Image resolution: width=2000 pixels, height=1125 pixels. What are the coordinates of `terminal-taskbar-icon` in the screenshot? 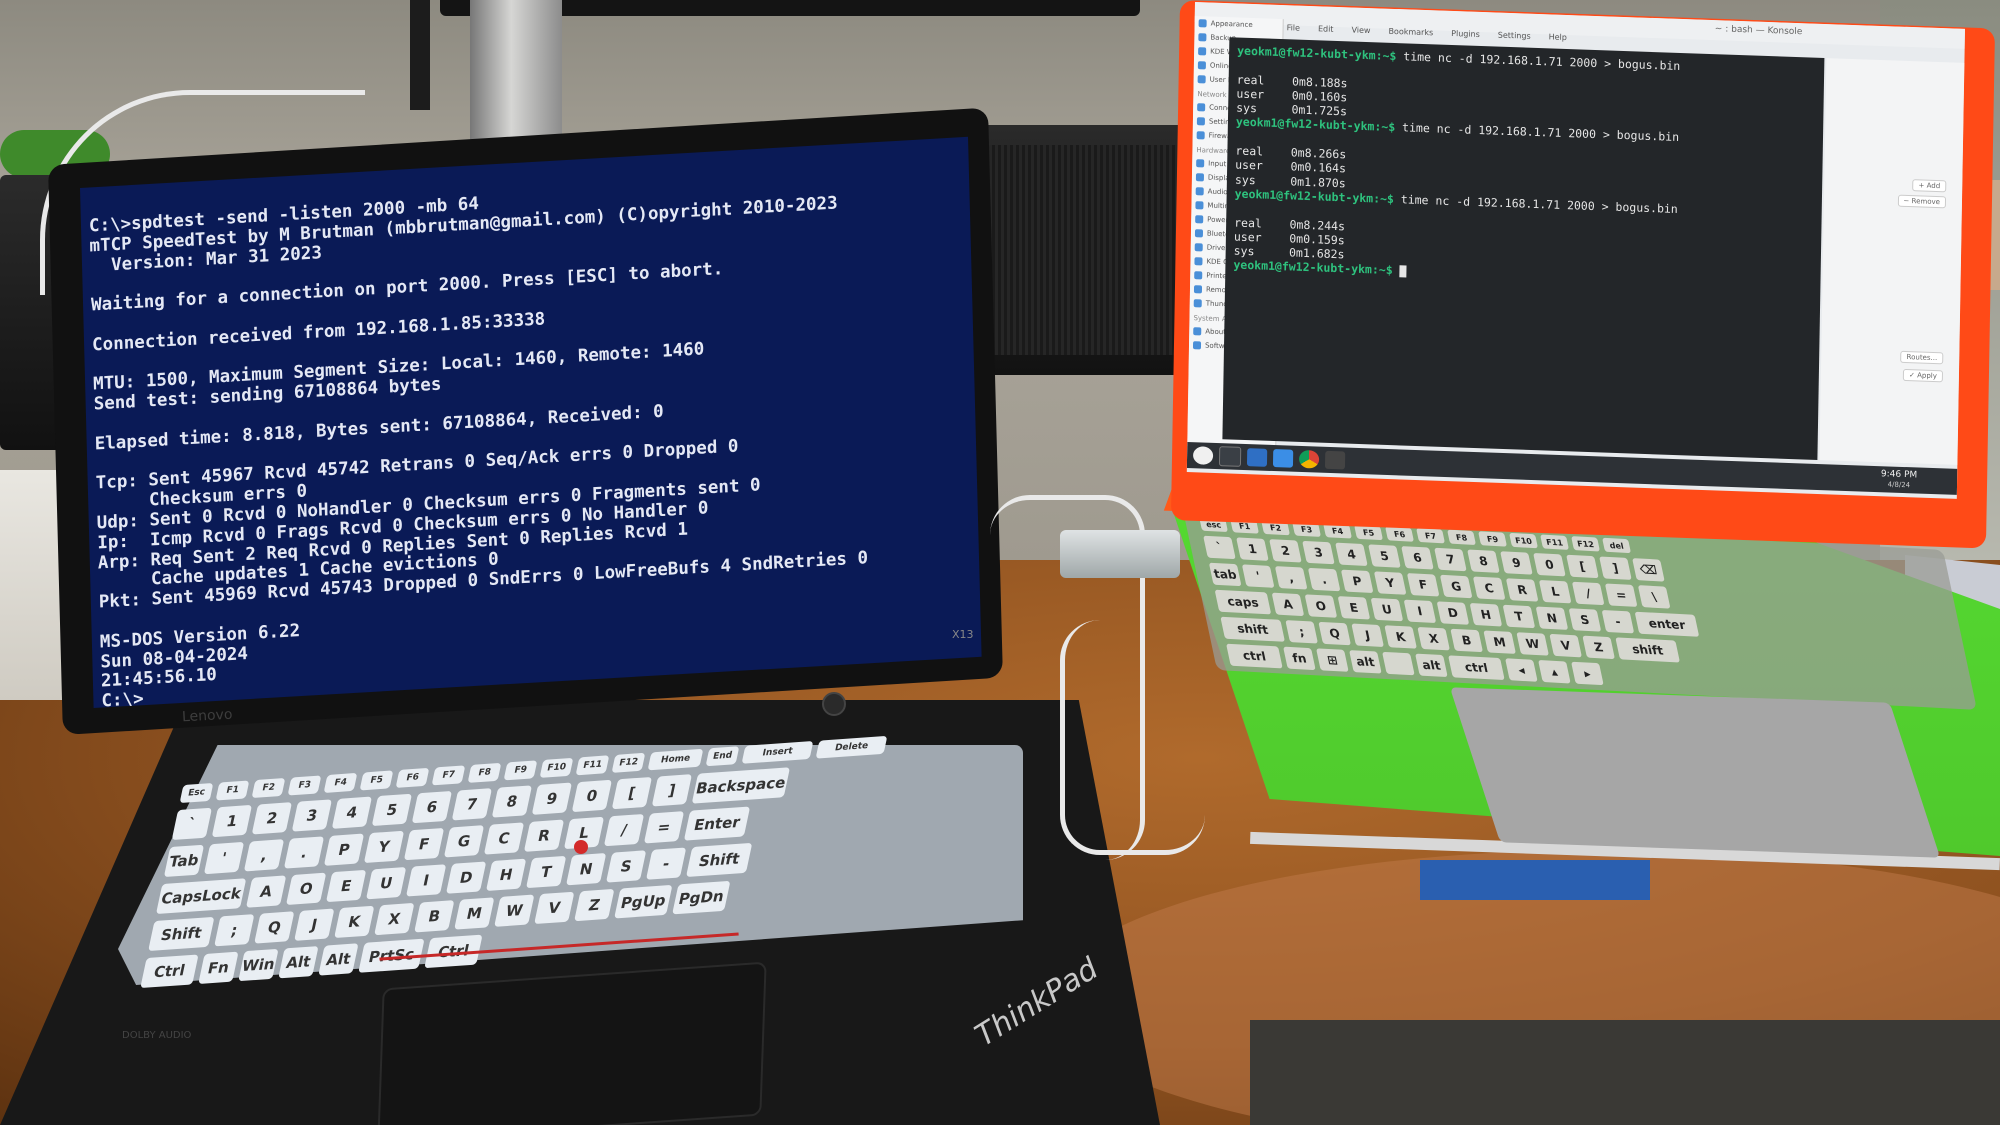 It's located at (1230, 456).